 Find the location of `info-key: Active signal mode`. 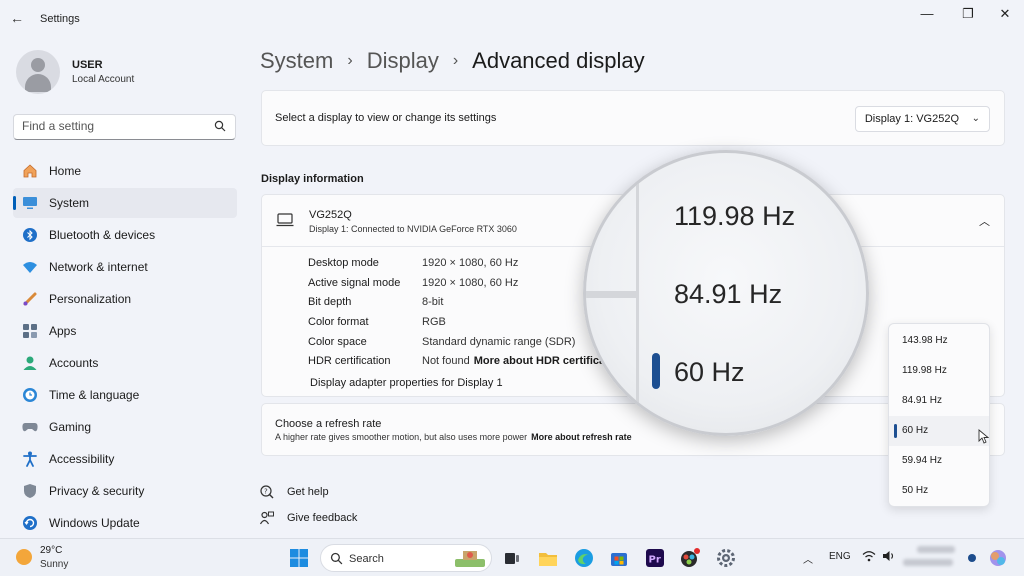

info-key: Active signal mode is located at coordinates (354, 282).